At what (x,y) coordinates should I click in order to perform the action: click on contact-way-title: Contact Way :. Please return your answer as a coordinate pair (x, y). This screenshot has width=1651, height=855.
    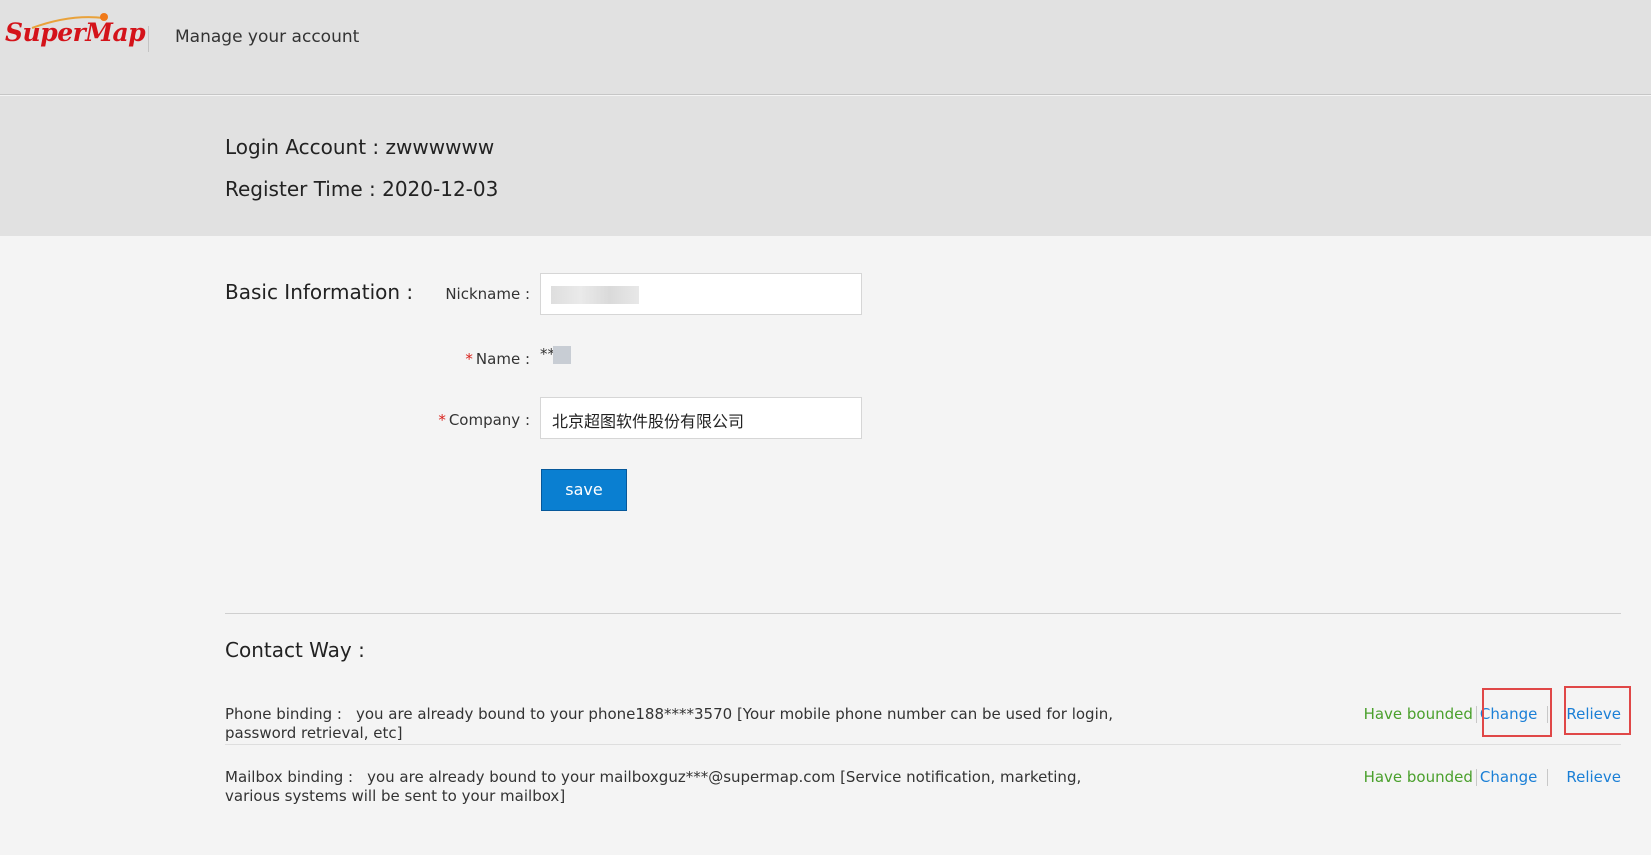
    Looking at the image, I should click on (295, 650).